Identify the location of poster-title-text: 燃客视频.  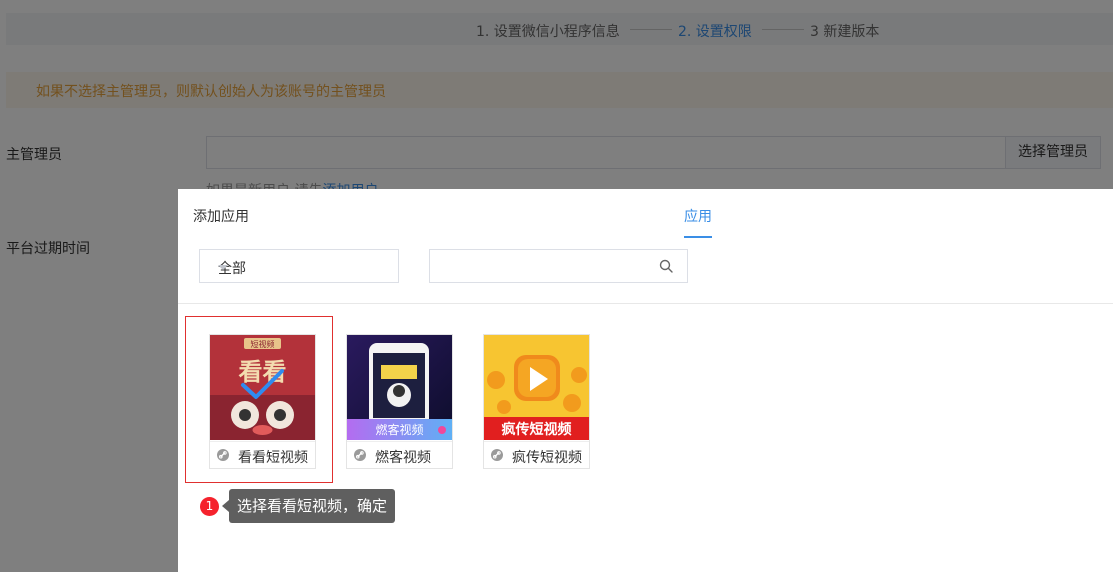
(399, 429).